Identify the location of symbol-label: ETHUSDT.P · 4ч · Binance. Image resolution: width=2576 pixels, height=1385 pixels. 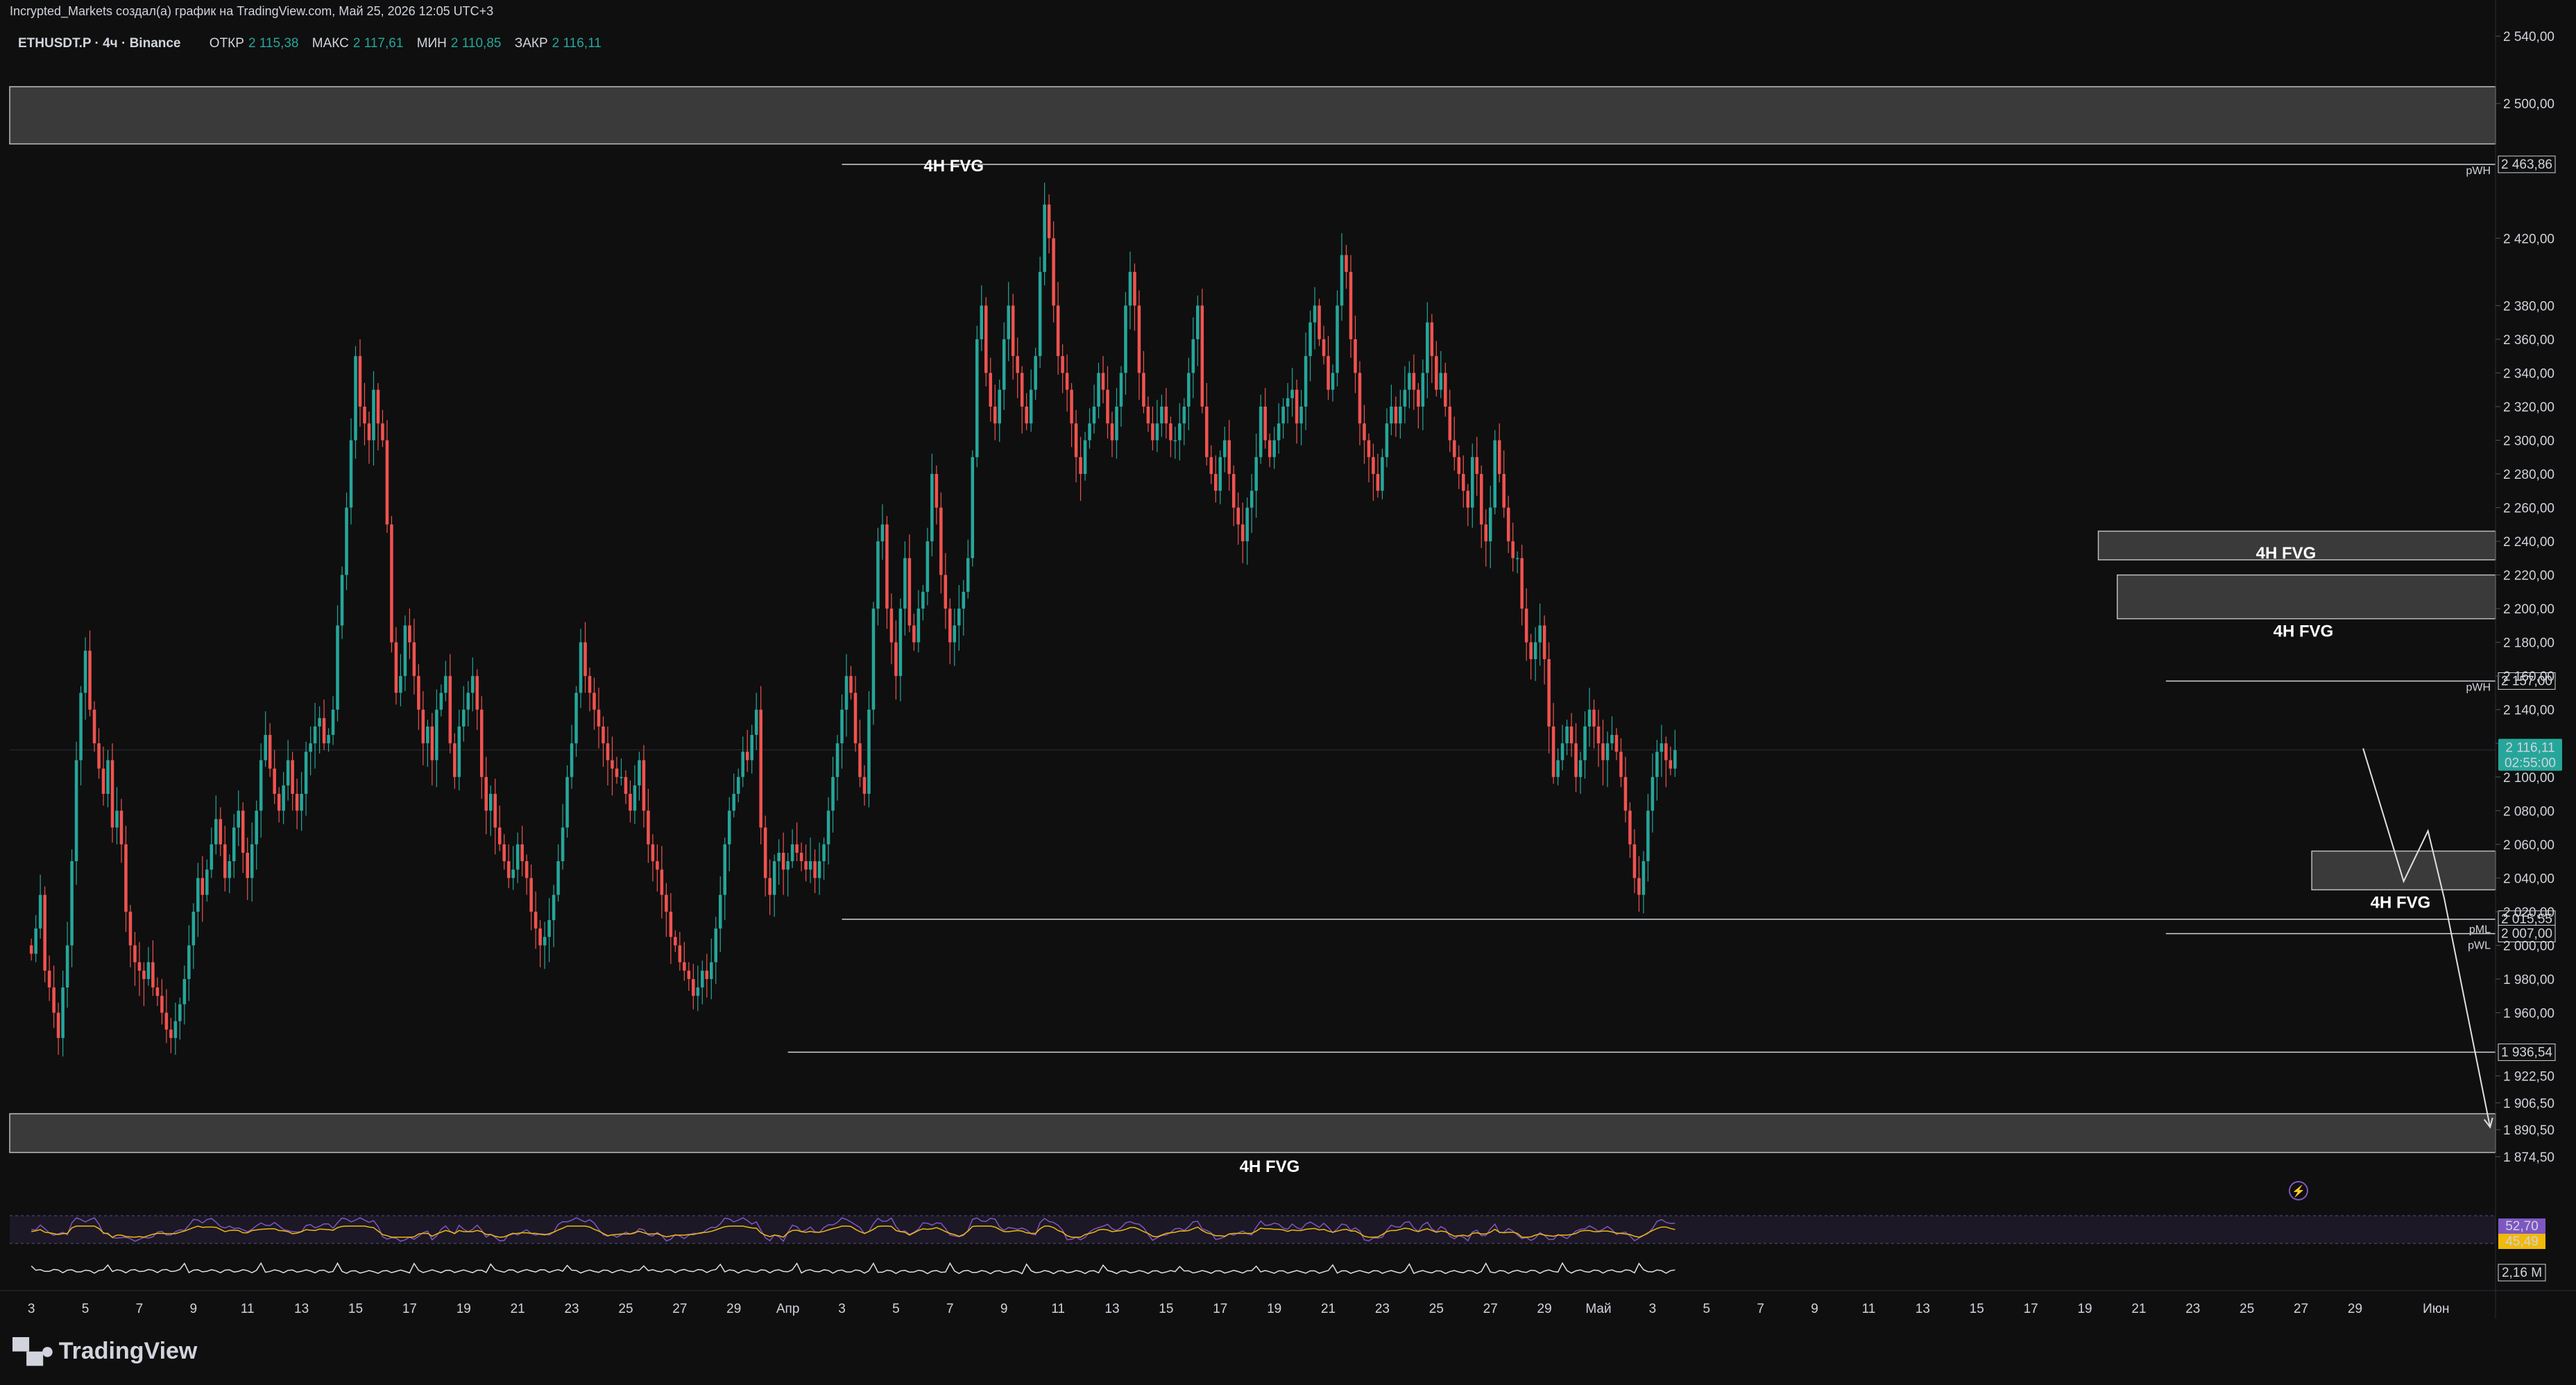
(99, 44).